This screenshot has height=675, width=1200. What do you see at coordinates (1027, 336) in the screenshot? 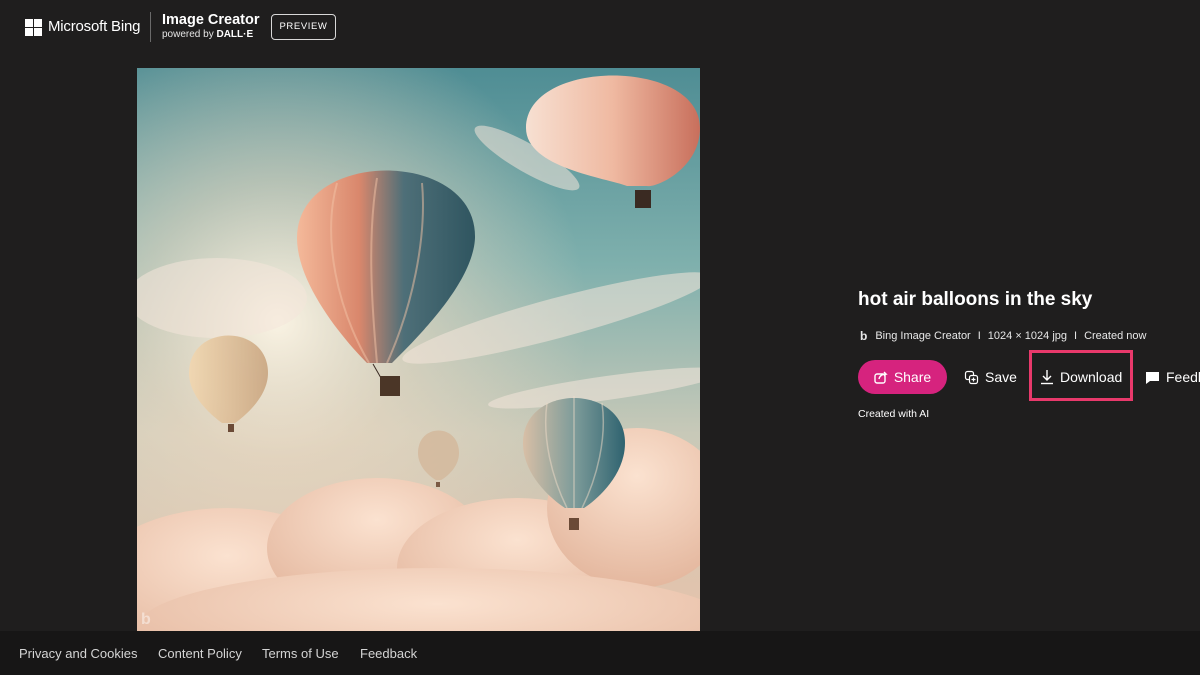
I see `meta-dimensions: 1024 × 1024 jpg` at bounding box center [1027, 336].